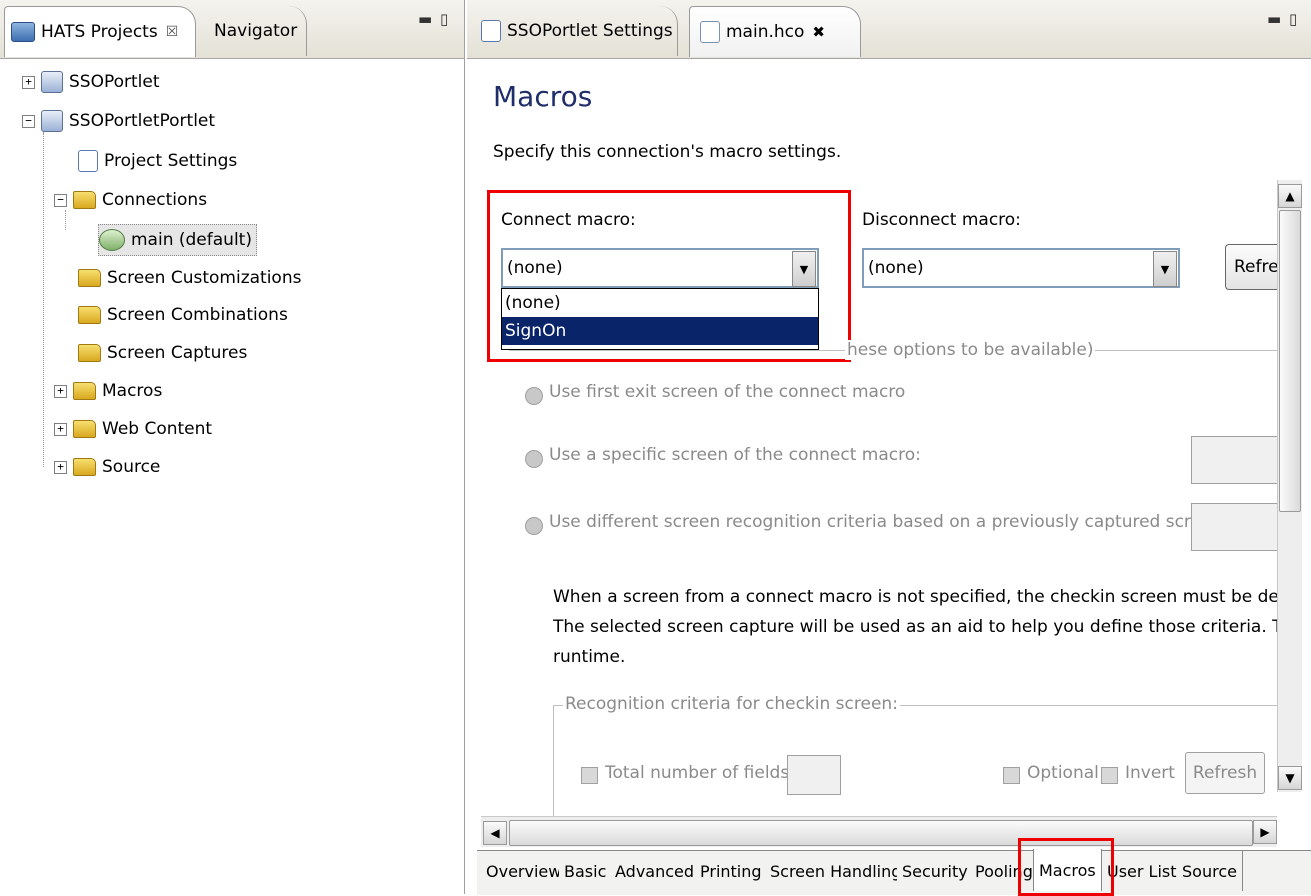 The image size is (1311, 896). Describe the element at coordinates (177, 353) in the screenshot. I see `tree-item-label: Screen Captures` at that location.